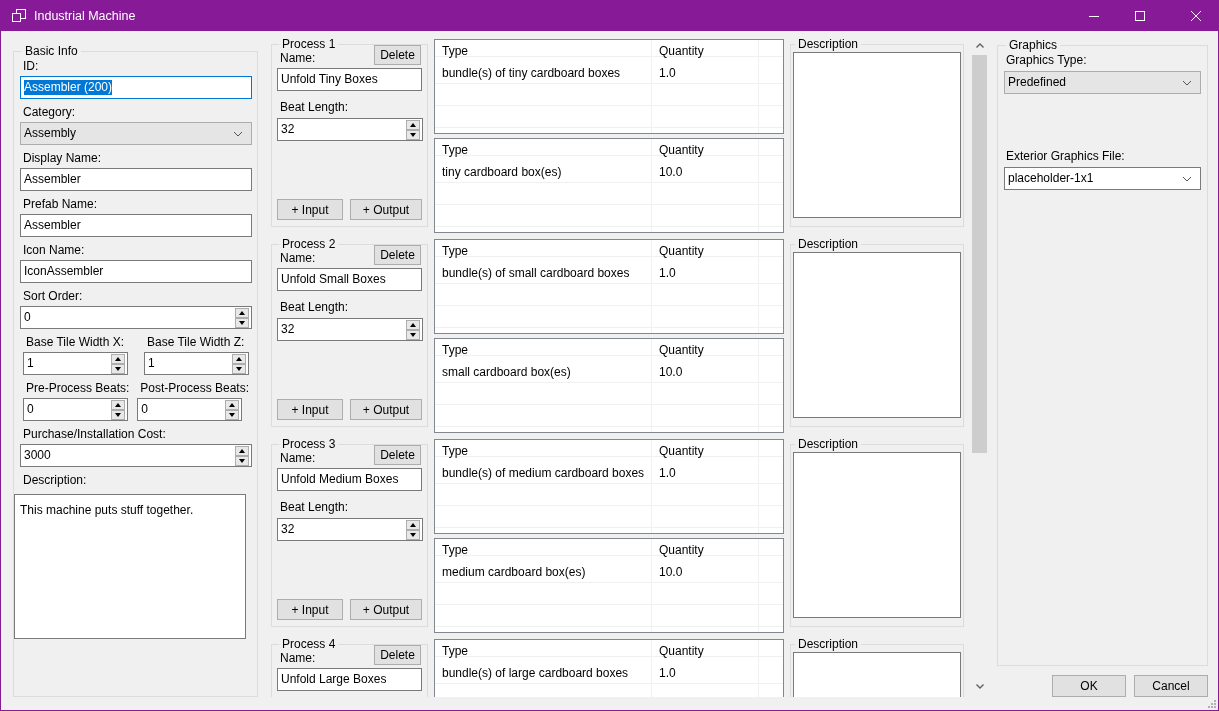  I want to click on dialog-button: Cancel, so click(1171, 686).